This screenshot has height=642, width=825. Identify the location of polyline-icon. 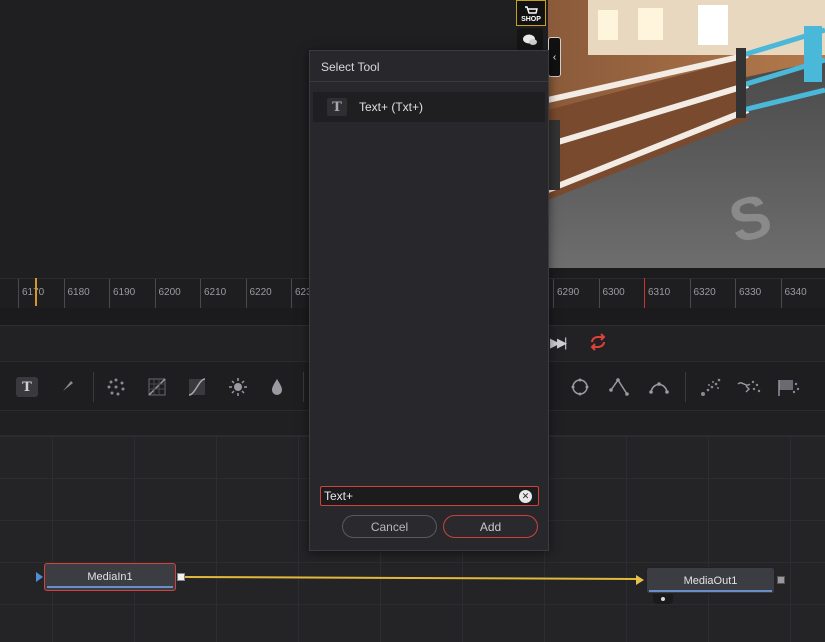
(619, 387).